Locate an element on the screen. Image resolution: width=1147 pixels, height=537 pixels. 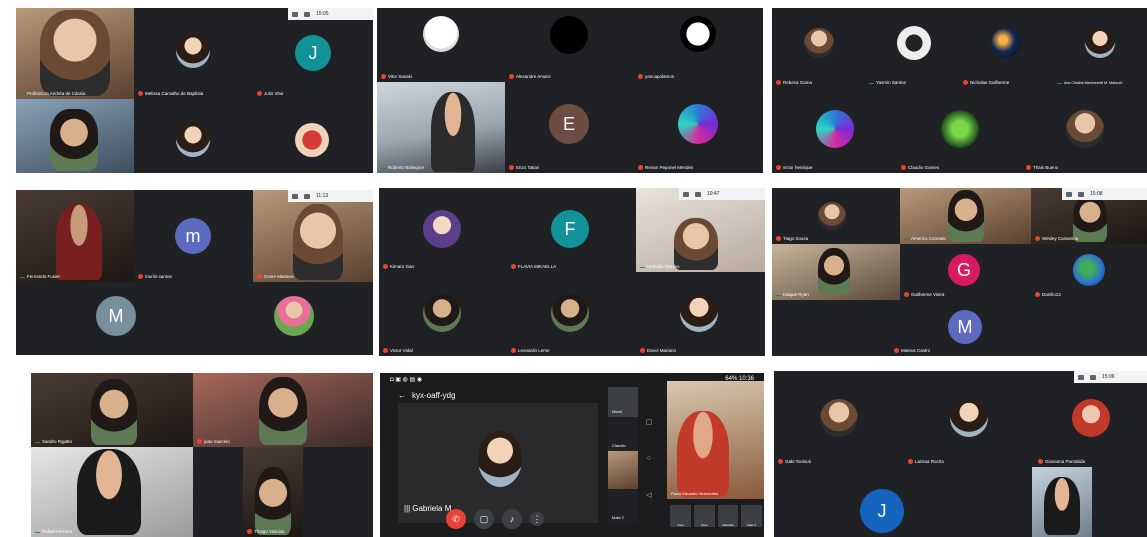
participant-tile: Vitor Sasaki is located at coordinates (441, 45).